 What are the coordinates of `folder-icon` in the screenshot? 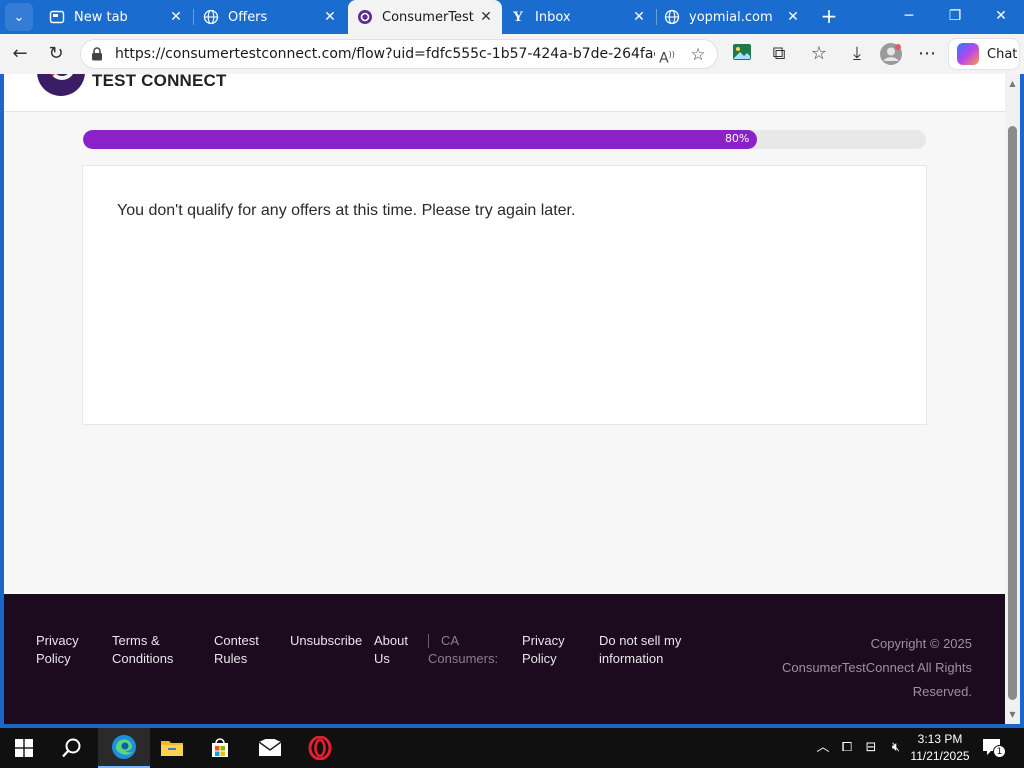 It's located at (172, 748).